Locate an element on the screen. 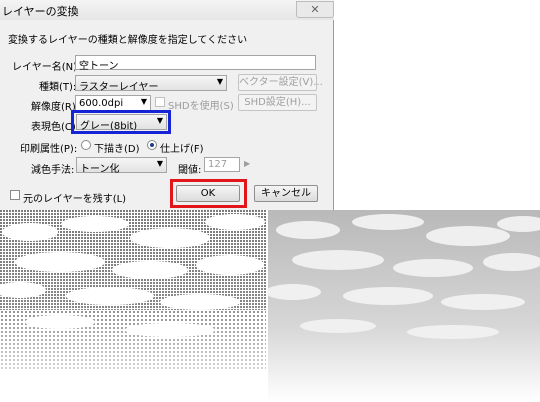  shd-checkbox-label: SHDを使用(S) is located at coordinates (201, 106).